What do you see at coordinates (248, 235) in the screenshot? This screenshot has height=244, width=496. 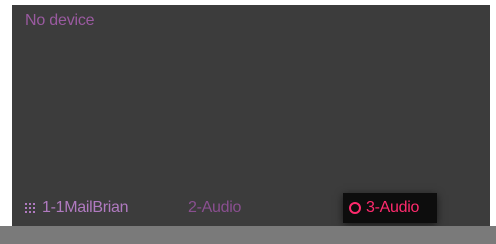 I see `bottom-bar` at bounding box center [248, 235].